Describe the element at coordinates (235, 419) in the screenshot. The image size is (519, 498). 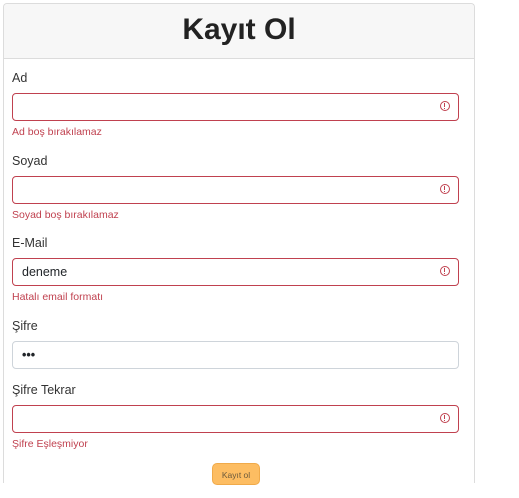
I see `sifre-tekrar-input` at that location.